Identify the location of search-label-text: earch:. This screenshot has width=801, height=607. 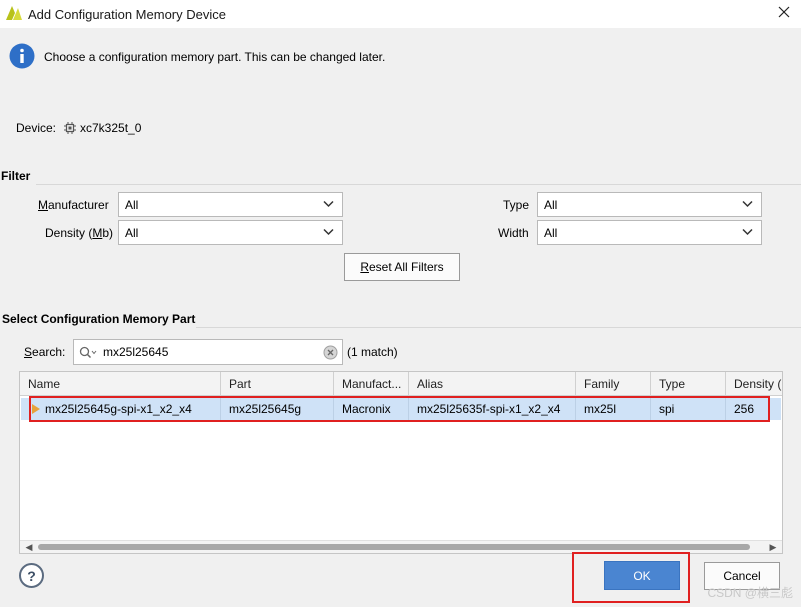
(49, 352).